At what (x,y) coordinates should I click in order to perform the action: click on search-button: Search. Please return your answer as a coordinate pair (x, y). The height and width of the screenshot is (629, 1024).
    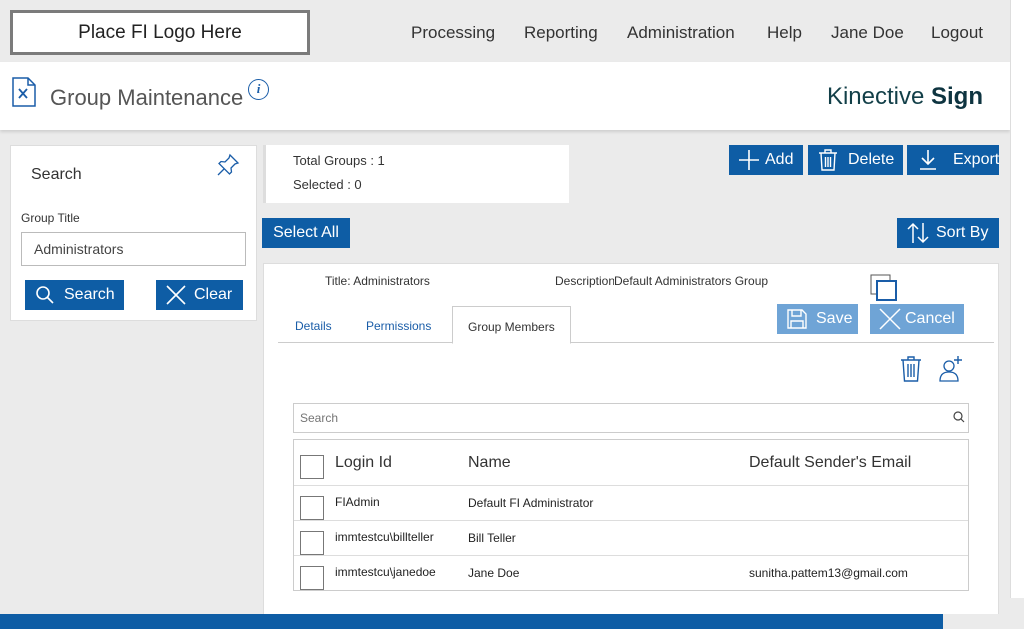
    Looking at the image, I should click on (74, 295).